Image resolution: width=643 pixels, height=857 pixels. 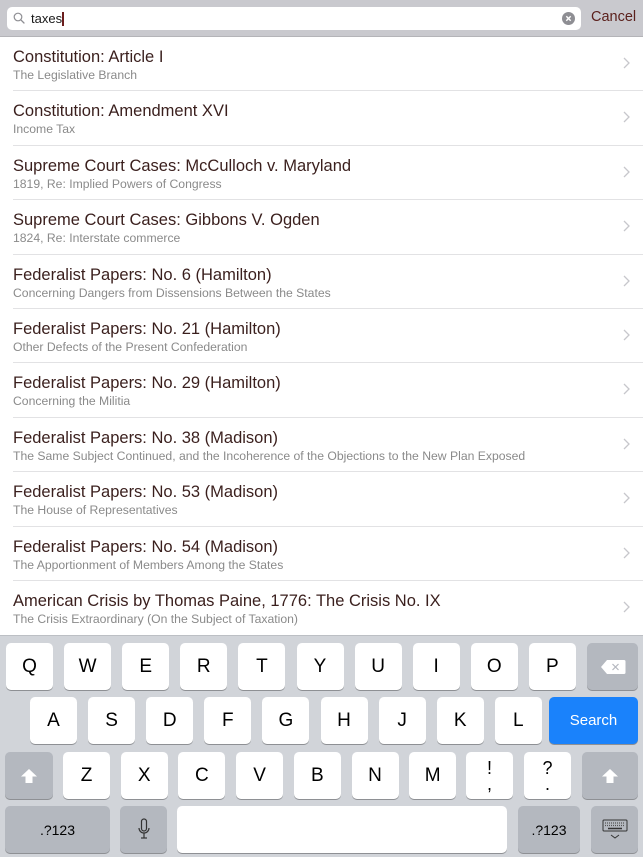 What do you see at coordinates (593, 720) in the screenshot?
I see `search-key: Search` at bounding box center [593, 720].